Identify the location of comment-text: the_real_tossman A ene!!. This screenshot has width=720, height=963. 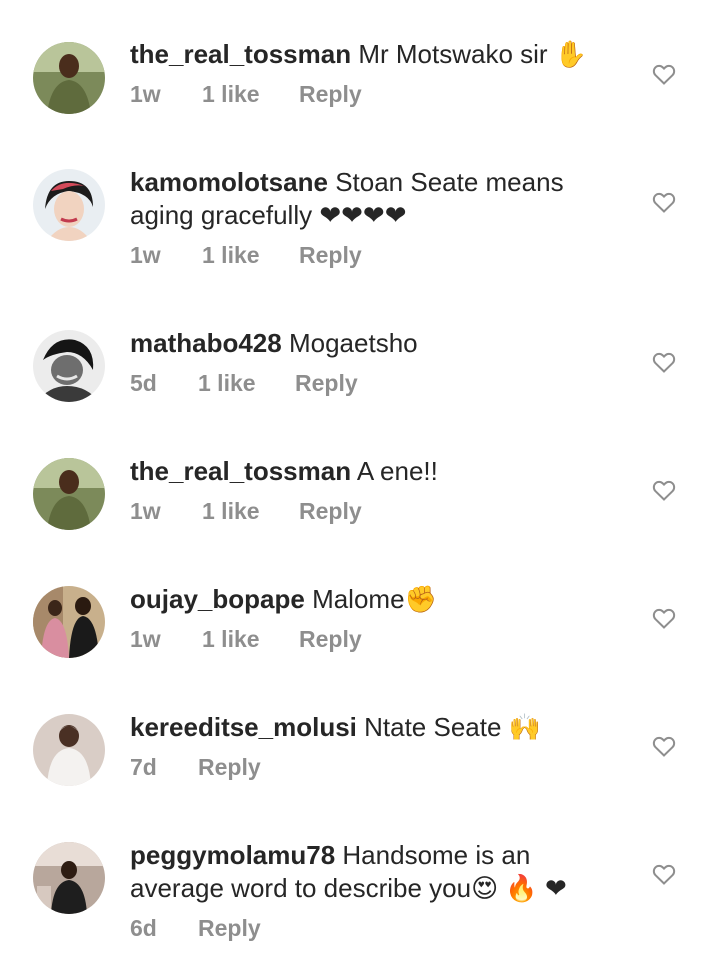
(380, 471).